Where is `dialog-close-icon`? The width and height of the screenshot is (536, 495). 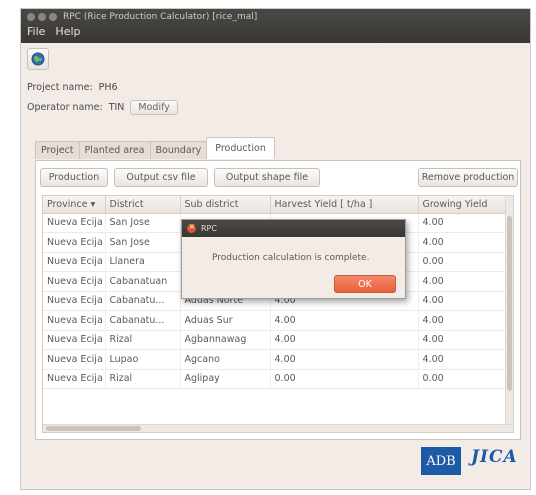
dialog-close-icon is located at coordinates (191, 227).